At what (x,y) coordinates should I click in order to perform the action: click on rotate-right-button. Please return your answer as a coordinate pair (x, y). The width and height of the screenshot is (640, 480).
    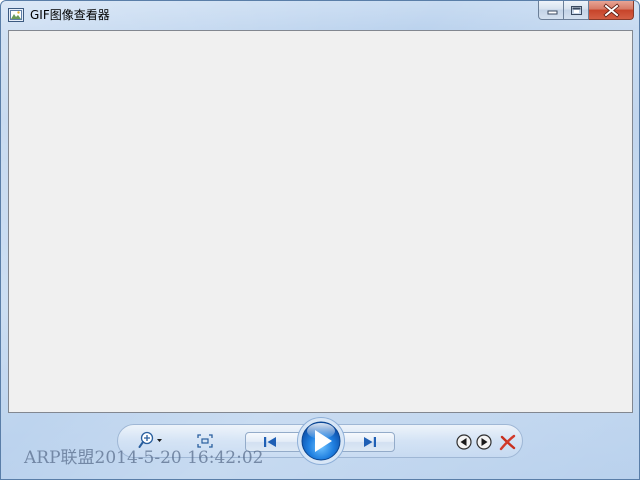
    Looking at the image, I should click on (484, 442).